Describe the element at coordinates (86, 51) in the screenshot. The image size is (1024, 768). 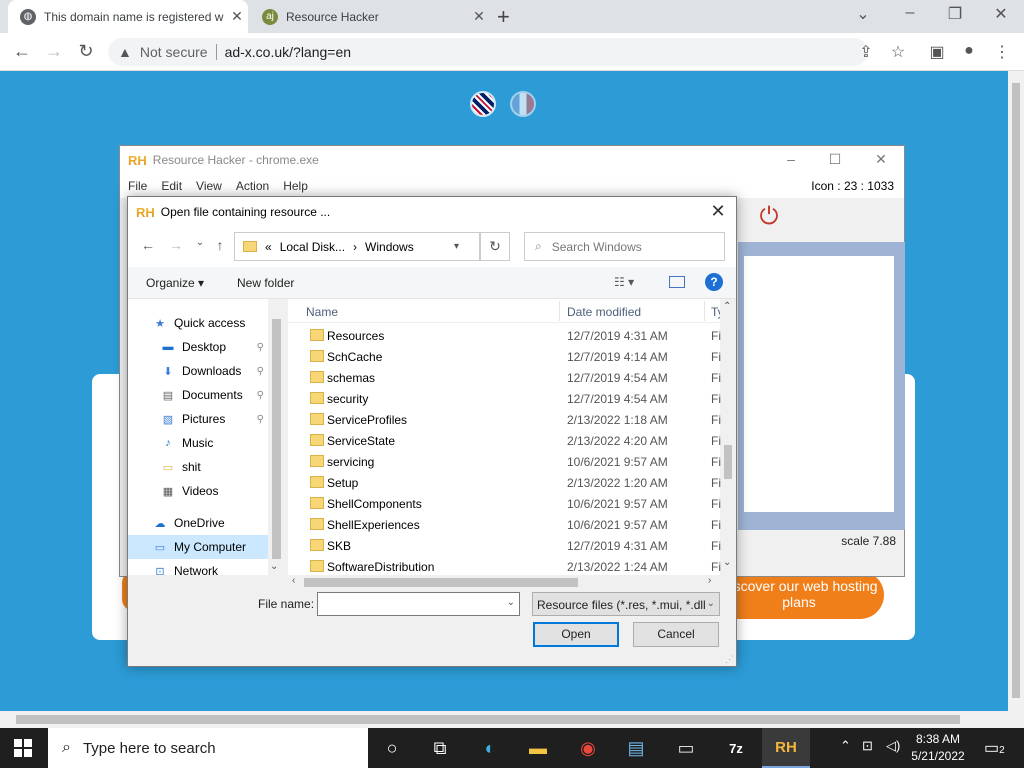
I see `reload-button: ↻` at that location.